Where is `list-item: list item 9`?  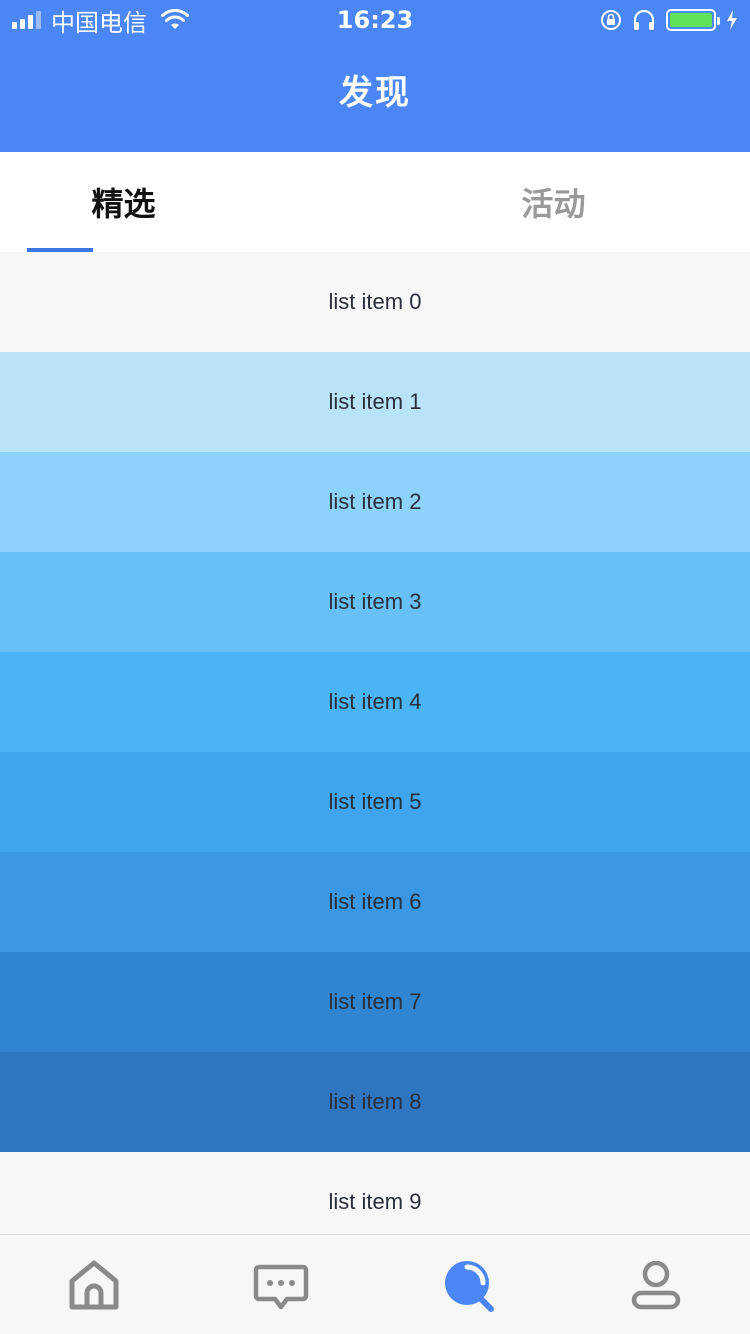 list-item: list item 9 is located at coordinates (375, 1193).